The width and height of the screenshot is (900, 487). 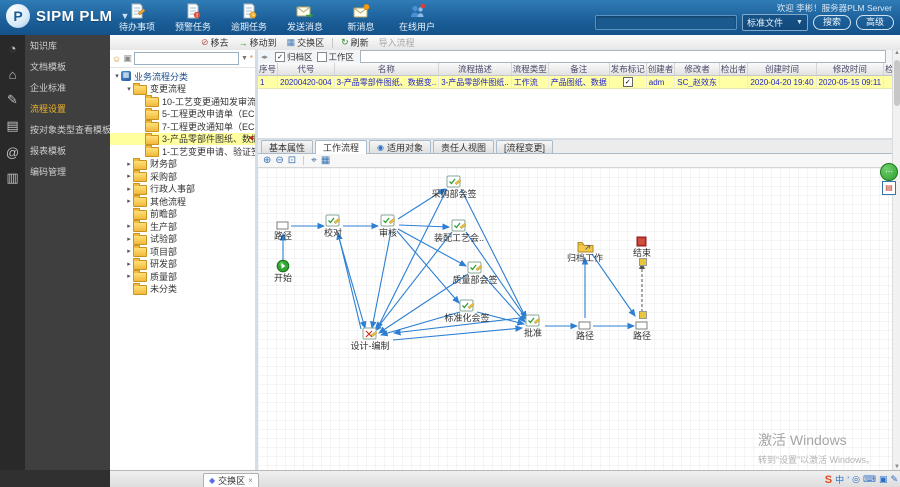 What do you see at coordinates (848, 480) in the screenshot?
I see `ime-’-icon: ’` at bounding box center [848, 480].